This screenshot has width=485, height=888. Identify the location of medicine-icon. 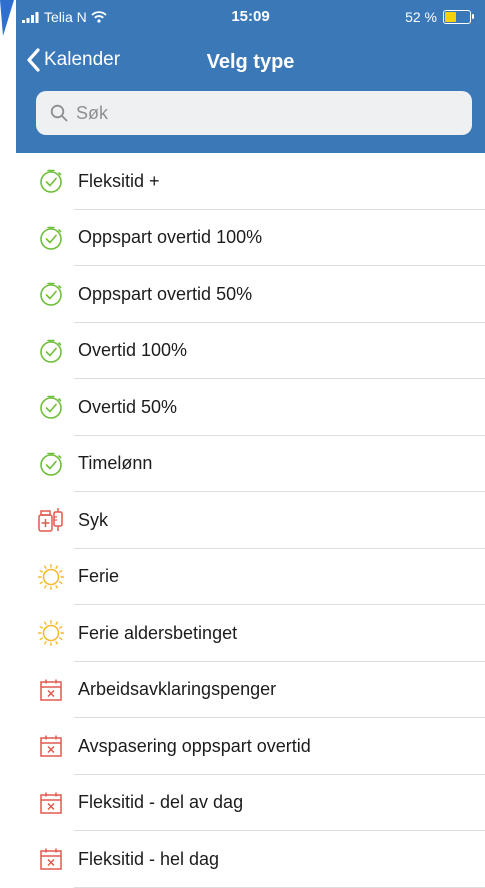
(51, 520).